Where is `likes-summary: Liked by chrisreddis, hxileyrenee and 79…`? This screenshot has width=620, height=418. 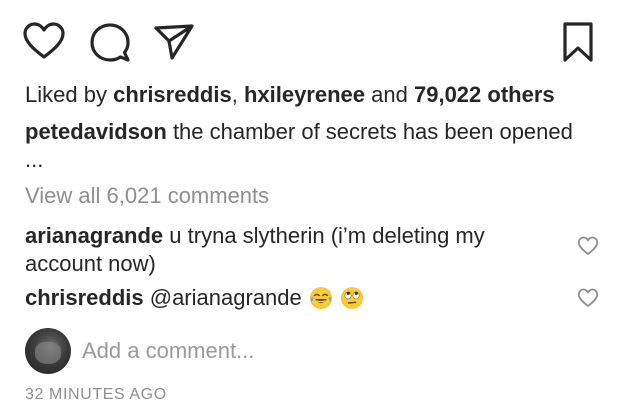
likes-summary: Liked by chrisreddis, hxileyrenee and 79… is located at coordinates (290, 95).